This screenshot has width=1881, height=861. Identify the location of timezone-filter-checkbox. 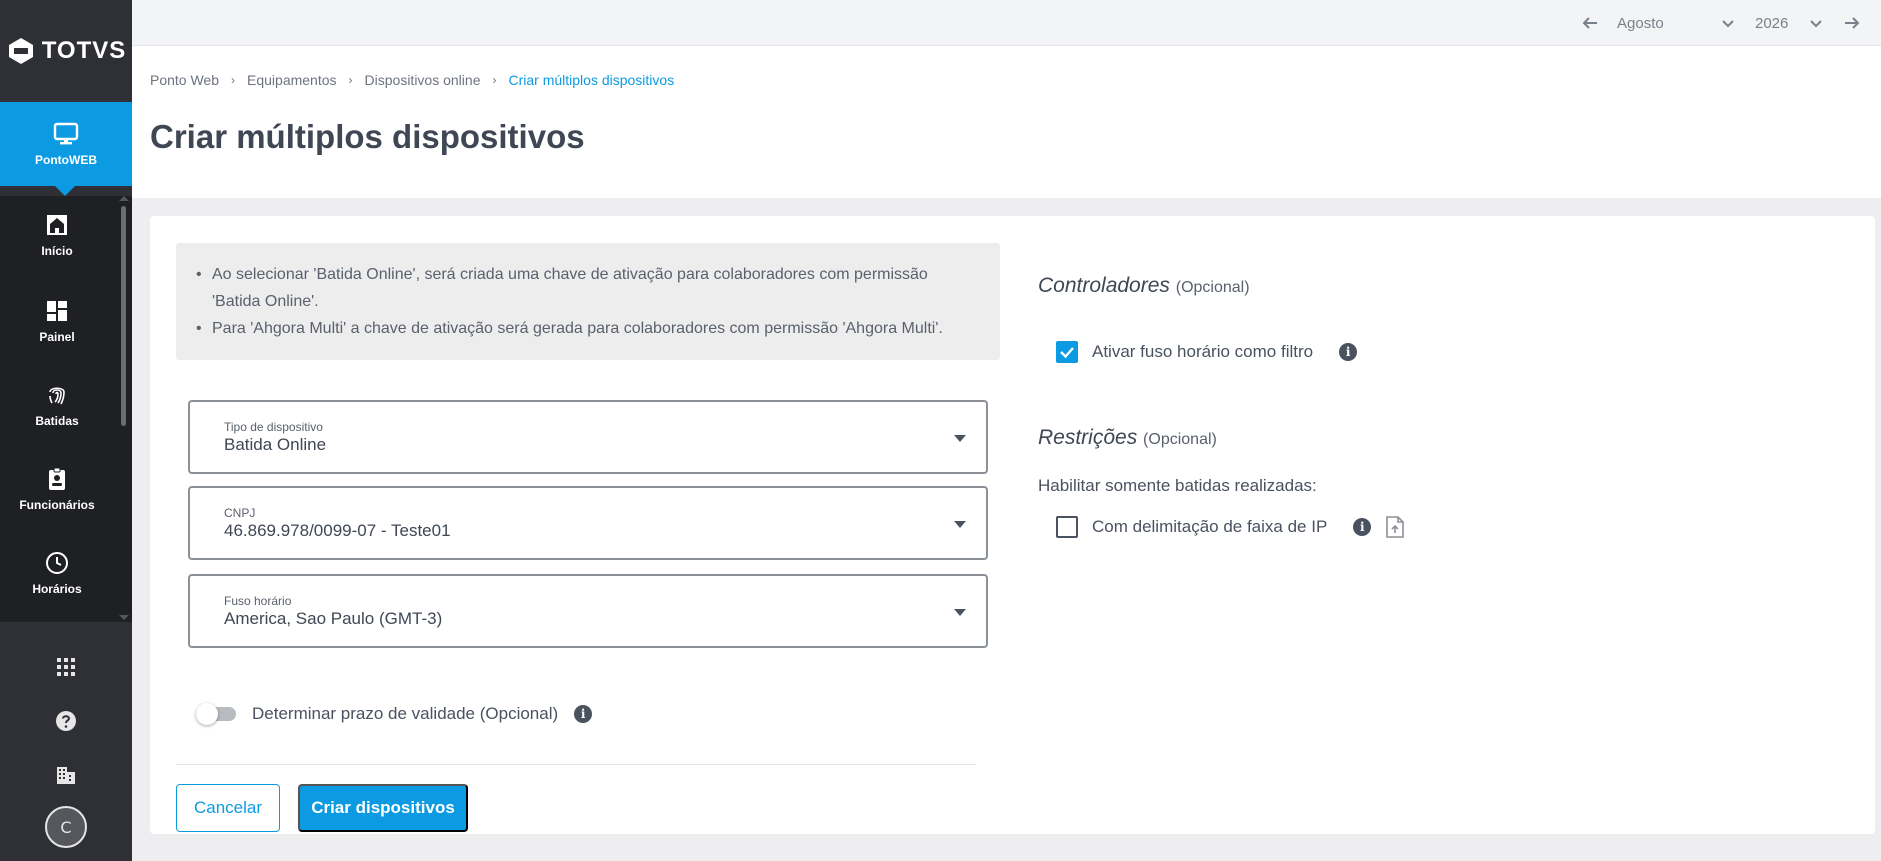
(1067, 352).